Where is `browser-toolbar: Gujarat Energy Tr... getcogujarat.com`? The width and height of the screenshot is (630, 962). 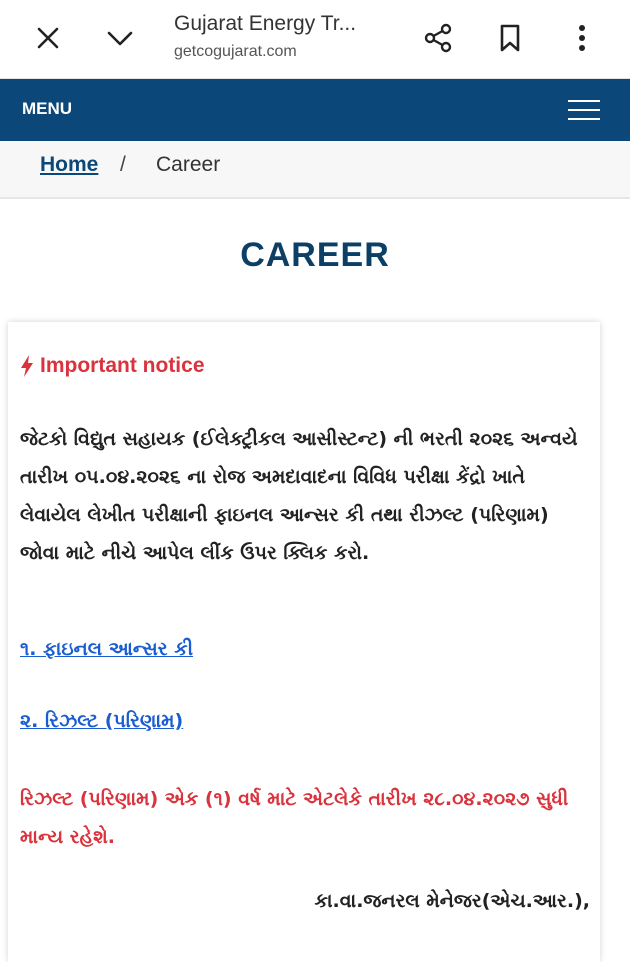 browser-toolbar: Gujarat Energy Tr... getcogujarat.com is located at coordinates (315, 39).